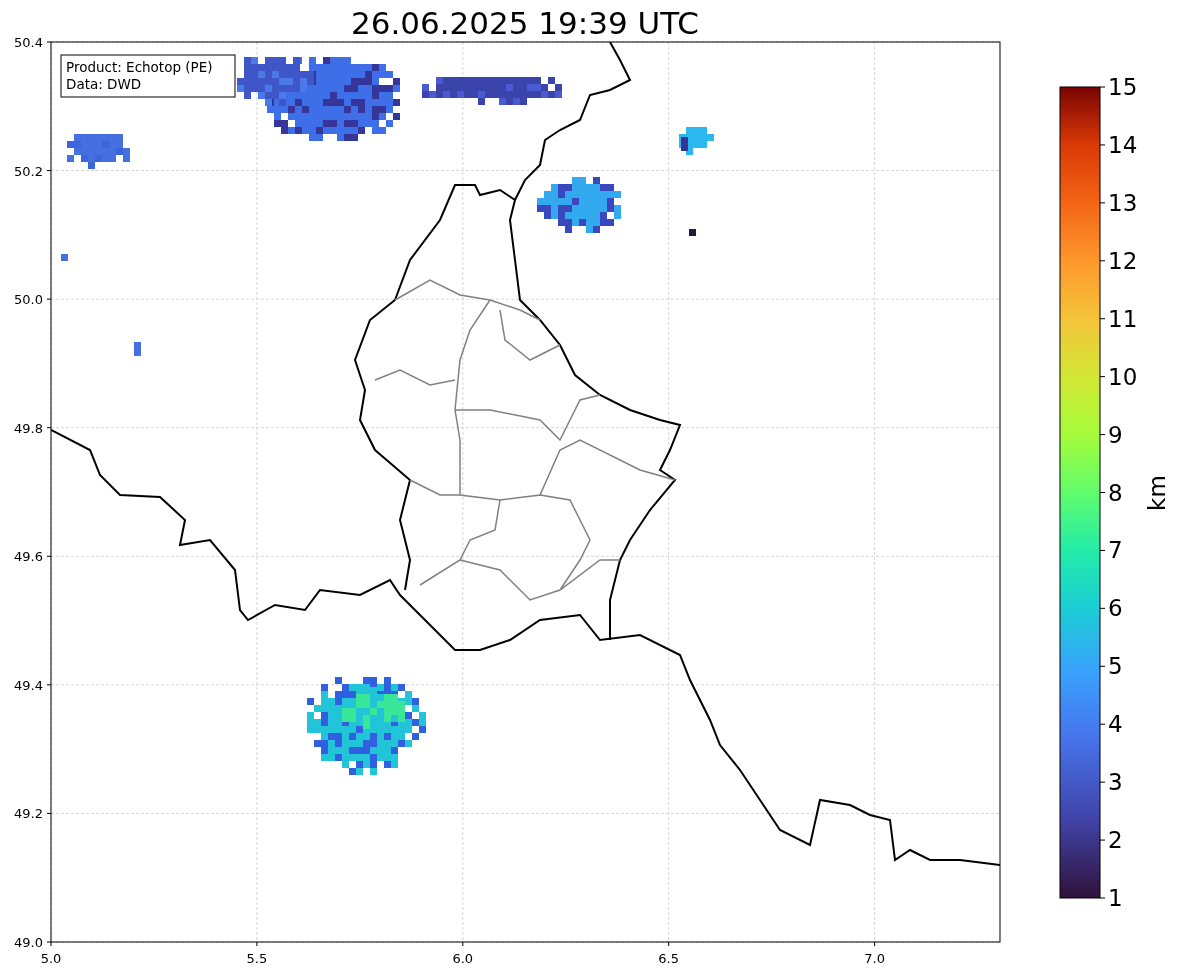  Describe the element at coordinates (28, 814) in the screenshot. I see `y-tick-label: 49.2` at that location.